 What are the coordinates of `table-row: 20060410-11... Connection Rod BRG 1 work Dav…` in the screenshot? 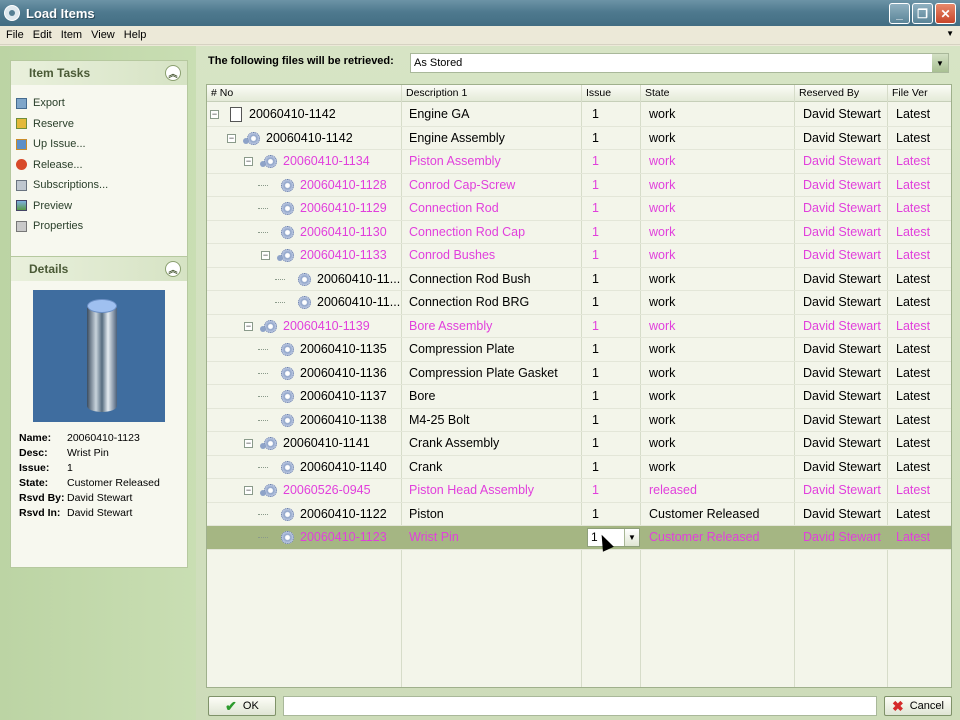 It's located at (579, 303).